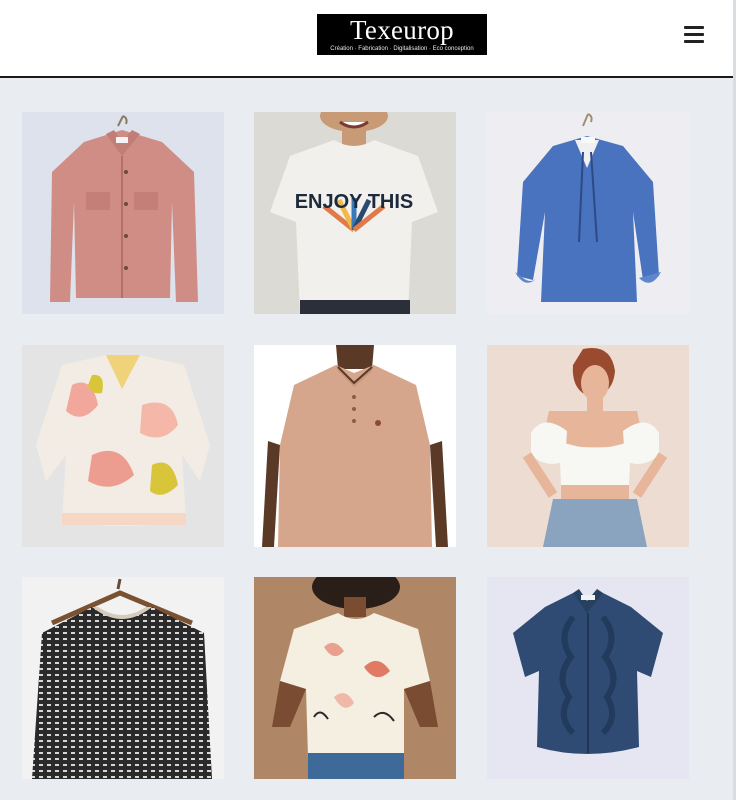 The height and width of the screenshot is (800, 736). I want to click on pastel-jacquard-sweater-image, so click(123, 446).